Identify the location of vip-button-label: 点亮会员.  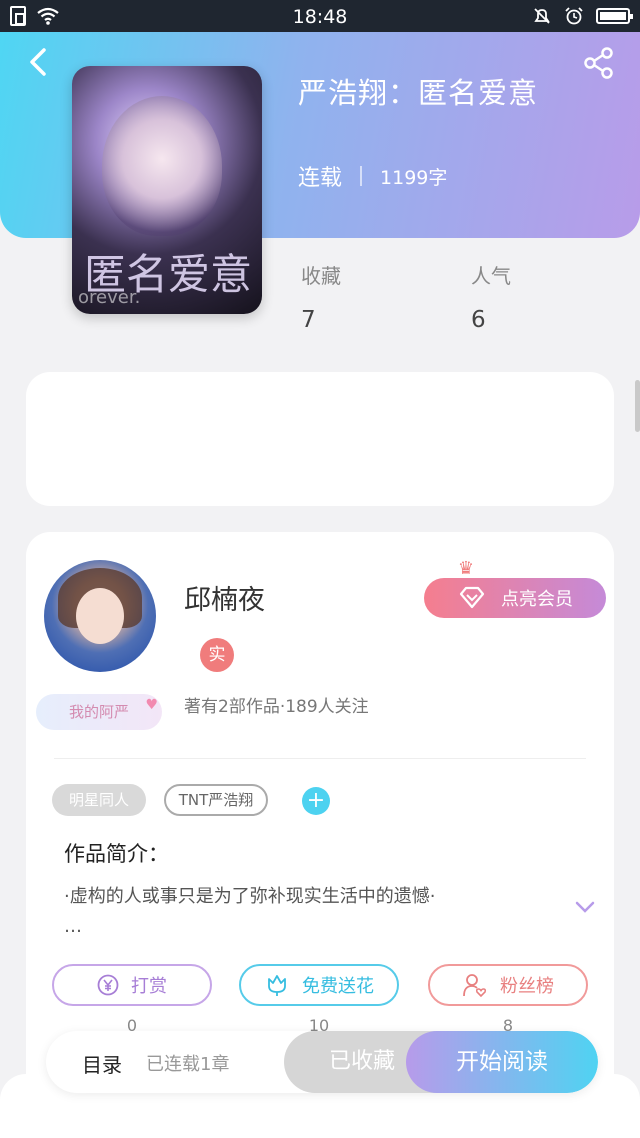
(537, 599).